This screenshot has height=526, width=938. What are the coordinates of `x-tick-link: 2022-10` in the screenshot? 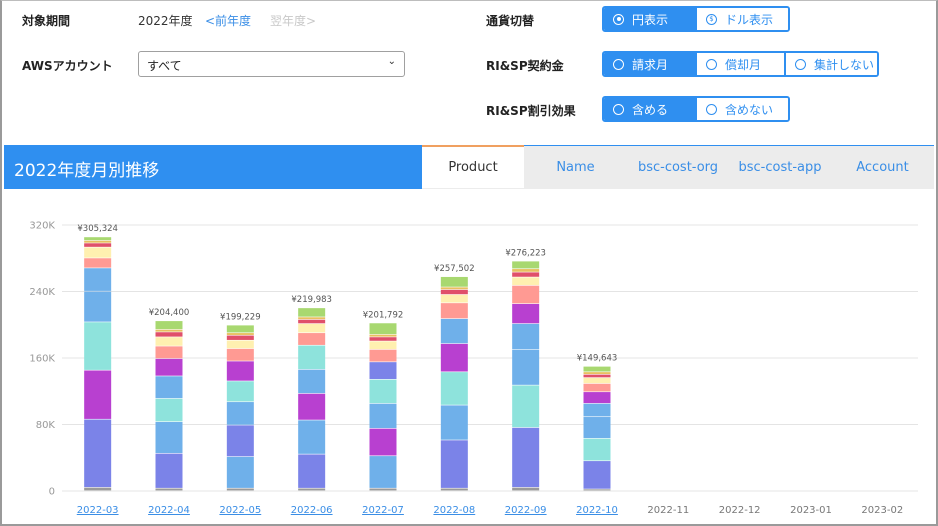 It's located at (597, 510).